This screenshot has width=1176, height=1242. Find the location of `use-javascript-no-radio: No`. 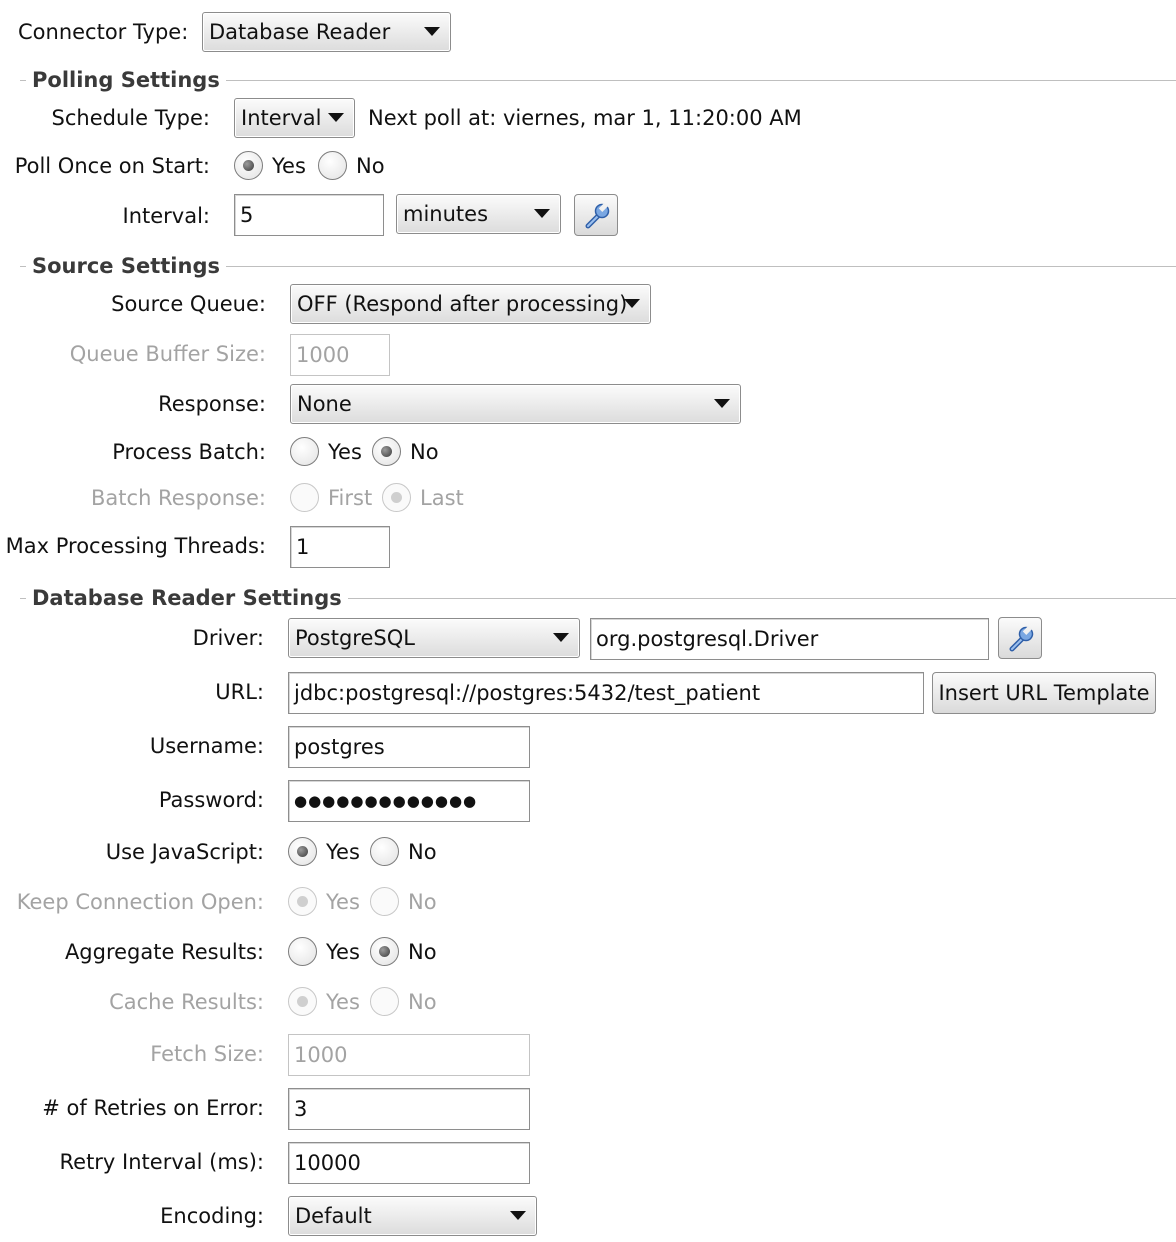

use-javascript-no-radio: No is located at coordinates (405, 852).